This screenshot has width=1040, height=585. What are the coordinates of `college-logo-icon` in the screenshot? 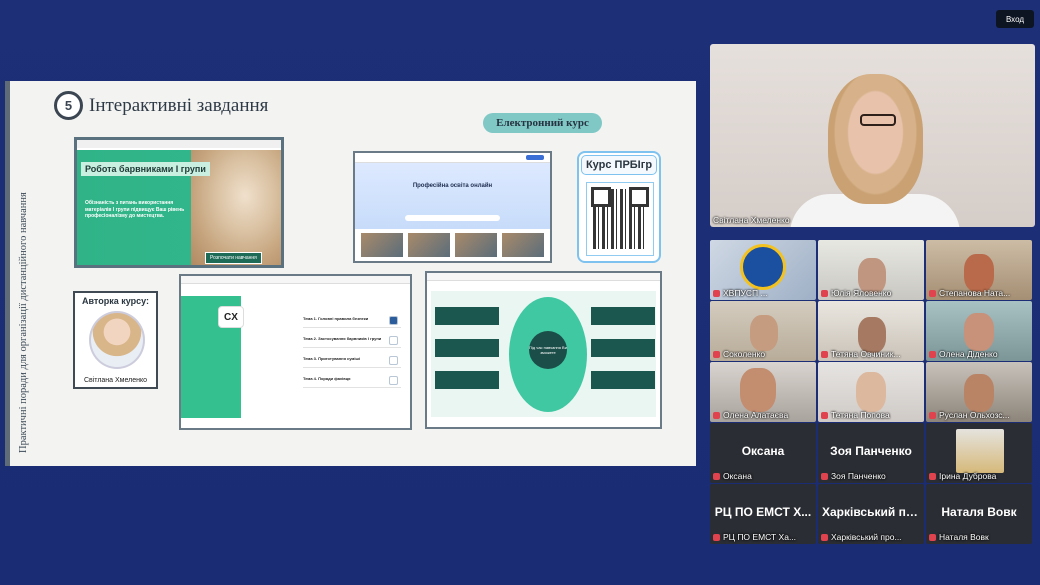 It's located at (763, 267).